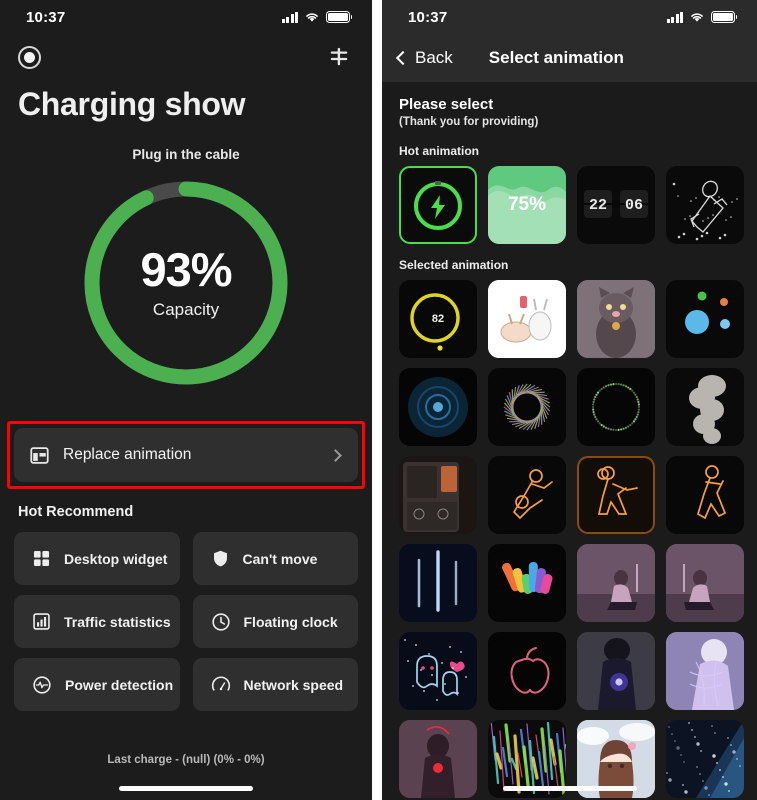 This screenshot has height=800, width=757. Describe the element at coordinates (186, 269) in the screenshot. I see `capacity-percent: 93%` at that location.